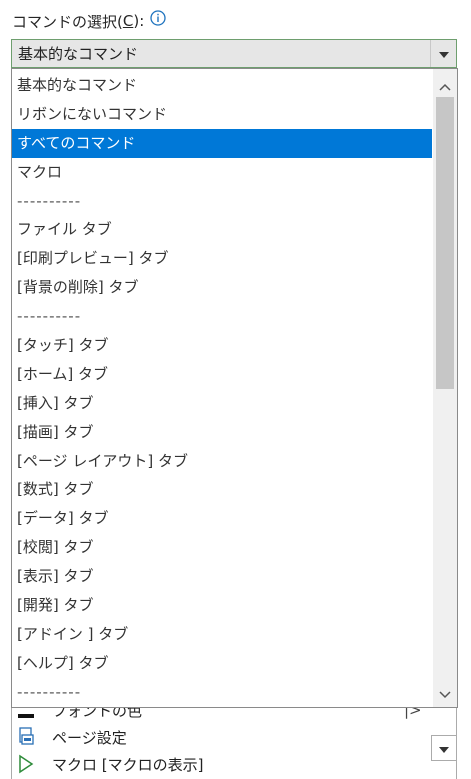 This screenshot has height=779, width=471. I want to click on dropdown-item: [データ] タブ, so click(222, 518).